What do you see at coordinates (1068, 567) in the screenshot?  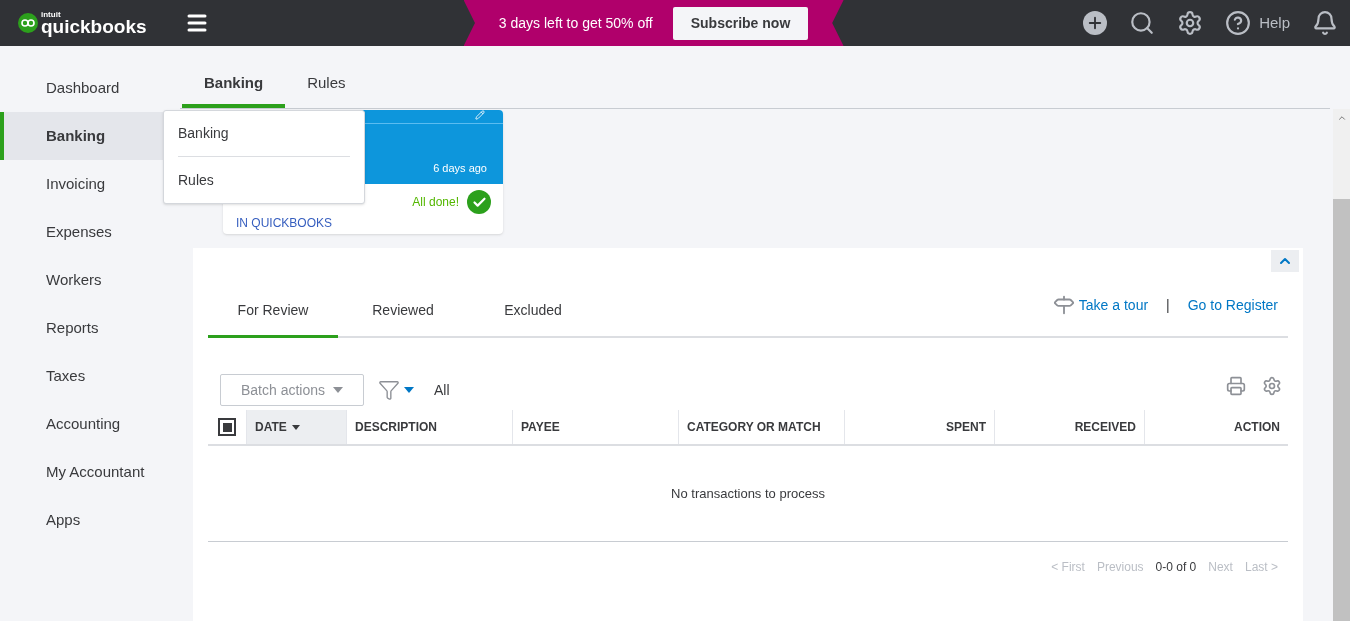 I see `pagination-item: < First` at bounding box center [1068, 567].